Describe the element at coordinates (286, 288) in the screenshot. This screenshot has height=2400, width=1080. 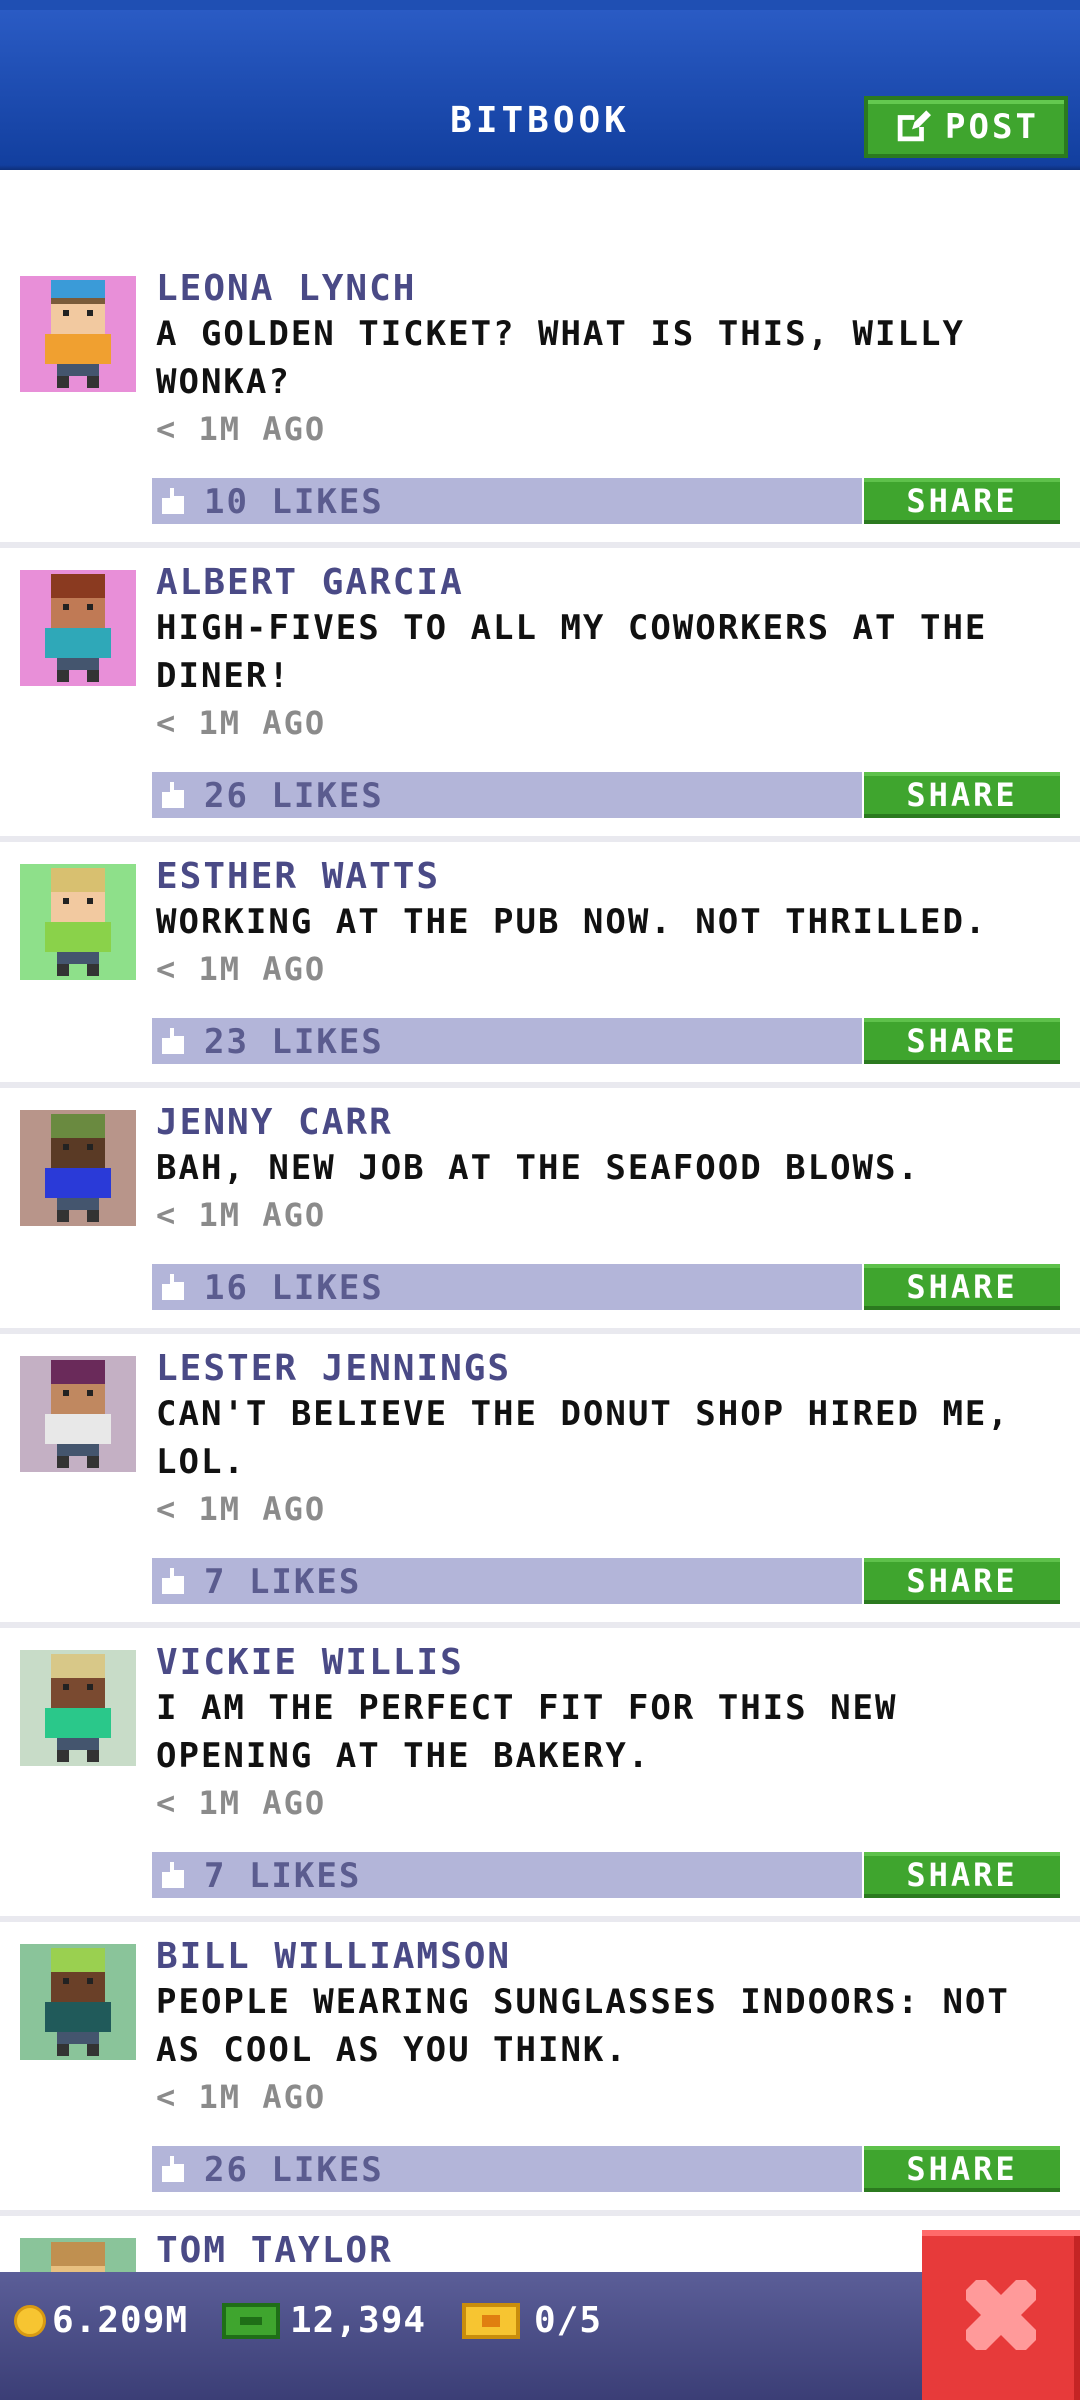
I see `post-author: LEONA LYNCH` at that location.